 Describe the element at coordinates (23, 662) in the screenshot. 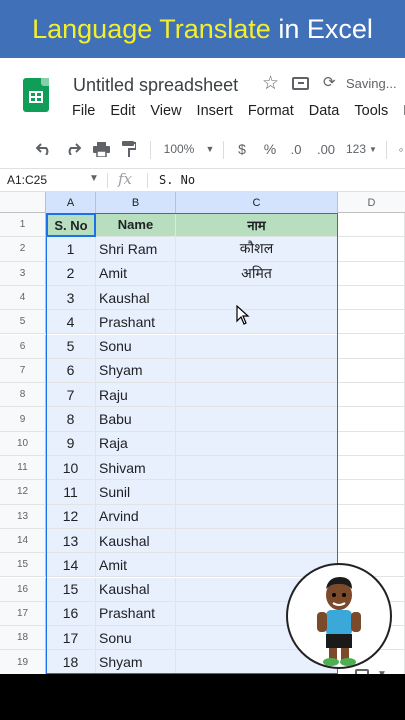

I see `row-number: 19` at that location.